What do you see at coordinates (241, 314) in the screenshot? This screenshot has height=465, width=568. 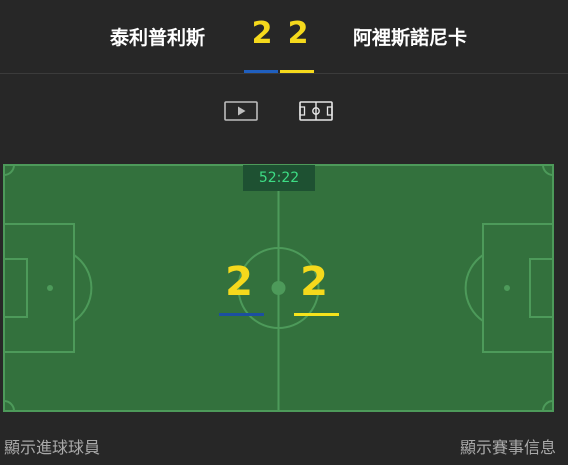 I see `pitch-home-color-bar` at bounding box center [241, 314].